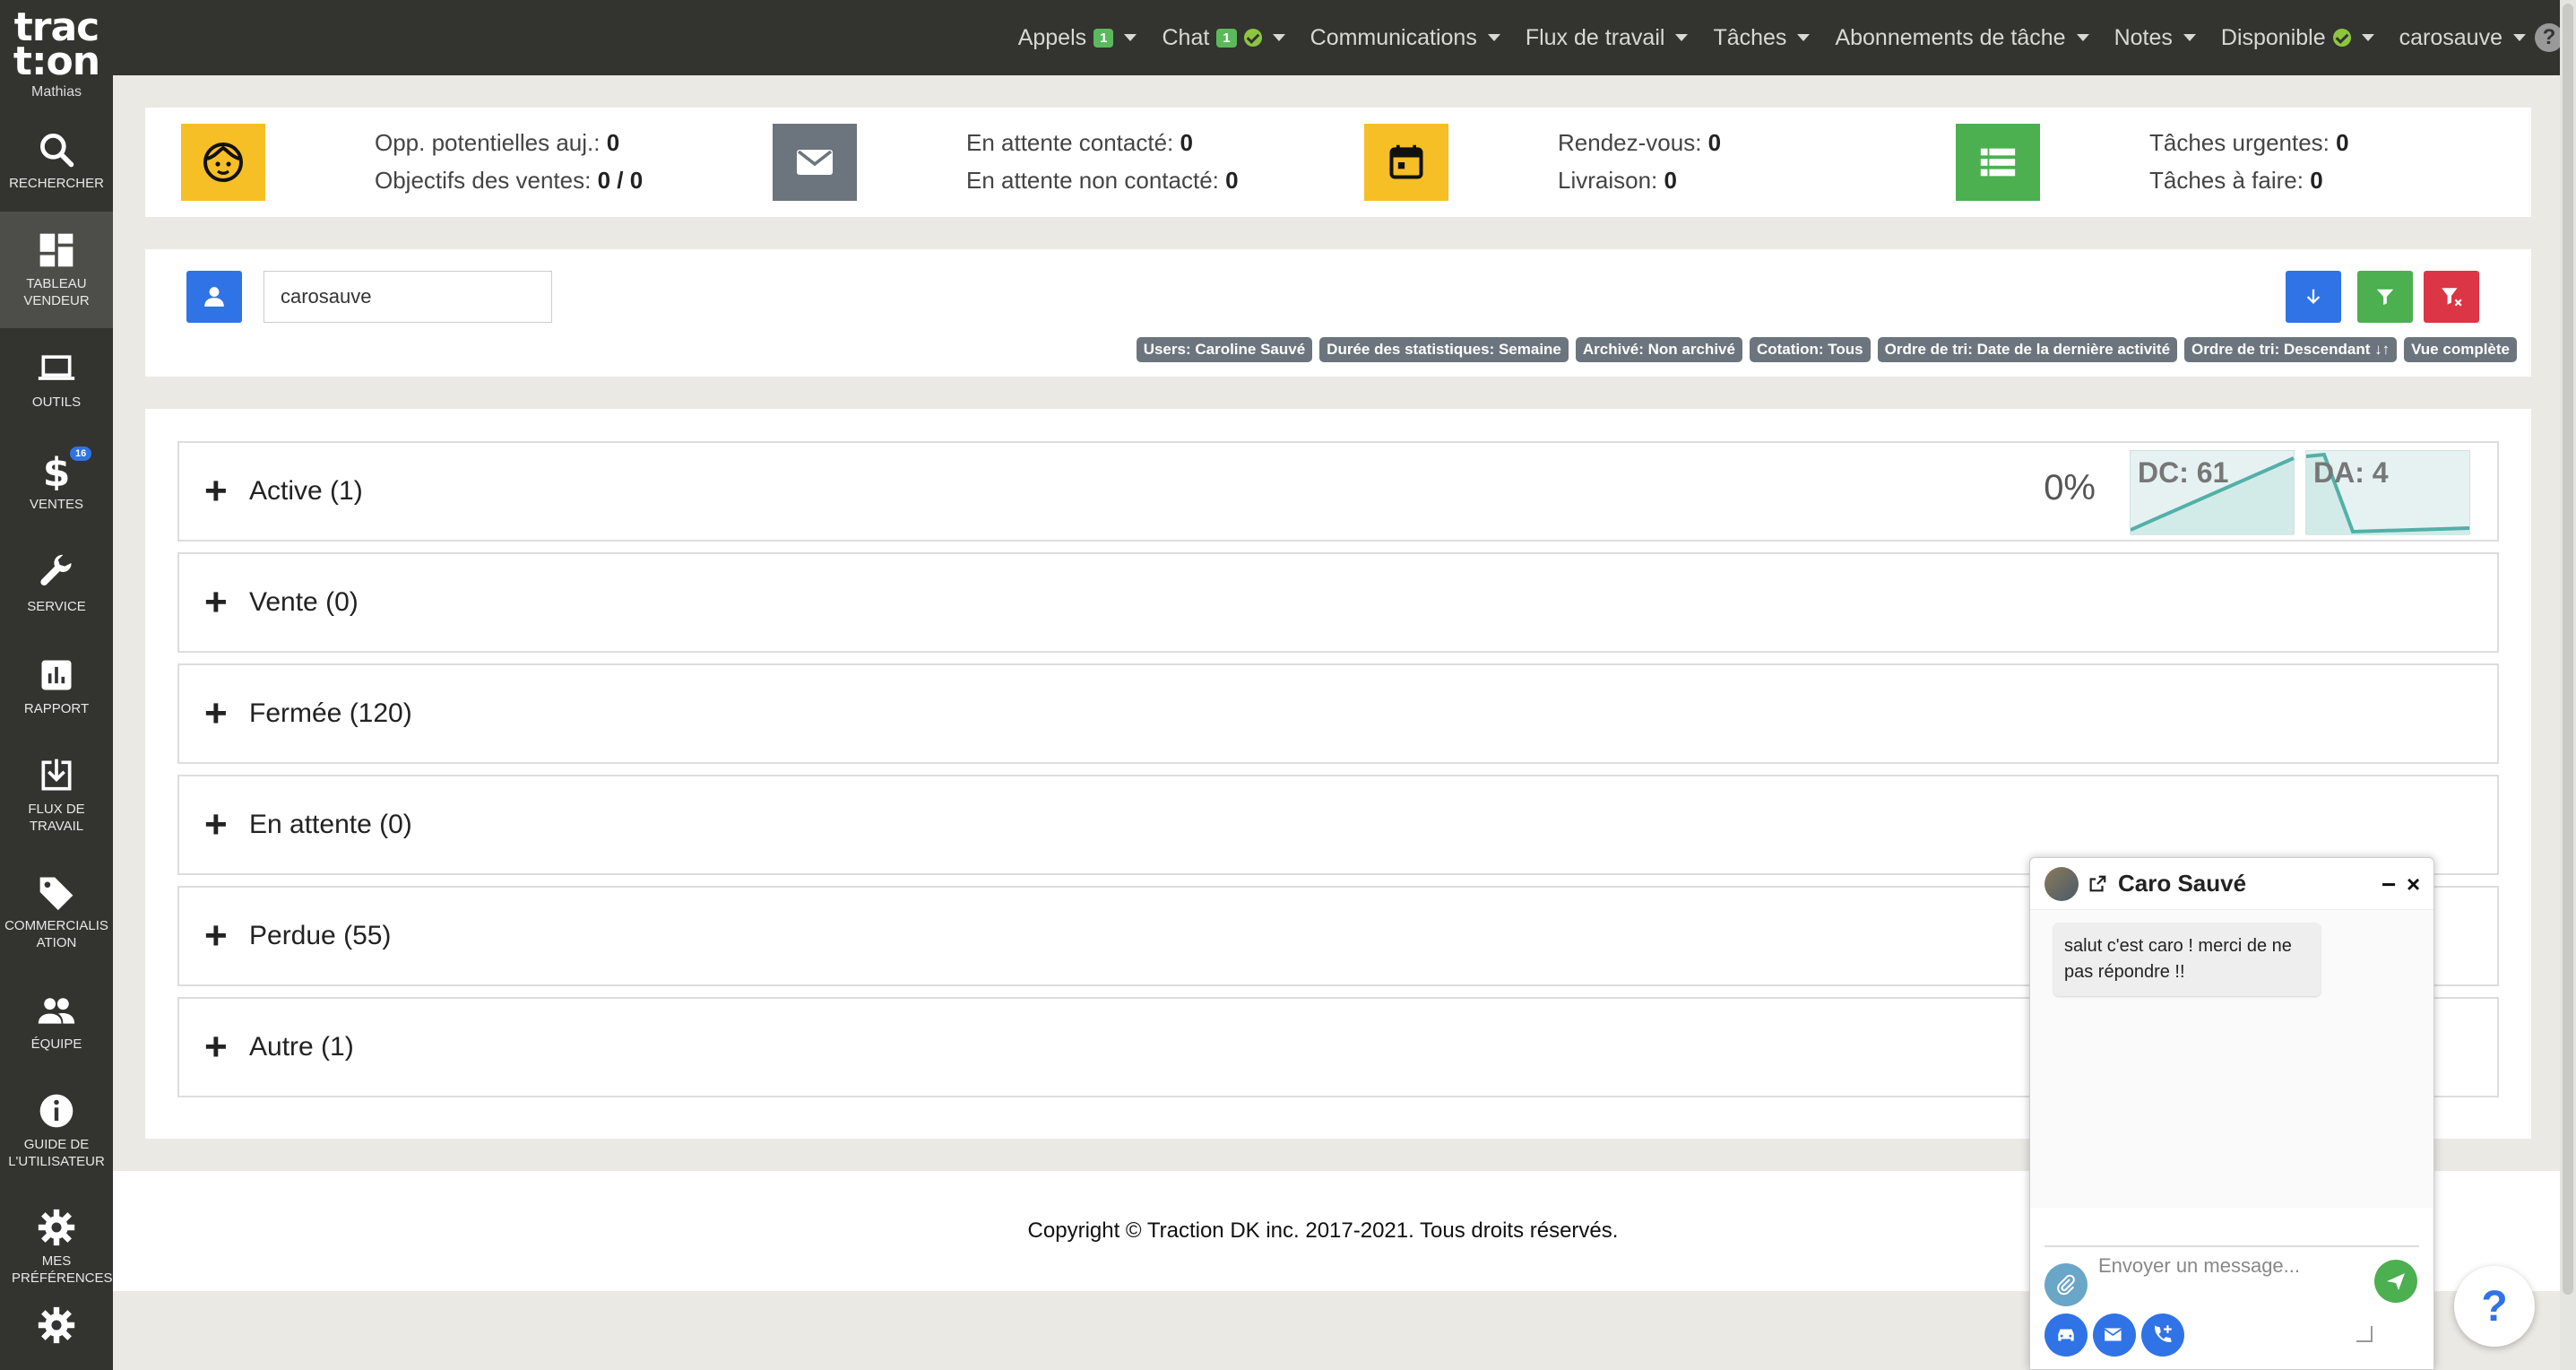 Image resolution: width=2576 pixels, height=1370 pixels. Describe the element at coordinates (330, 713) in the screenshot. I see `section-label: Fermée (120)` at that location.